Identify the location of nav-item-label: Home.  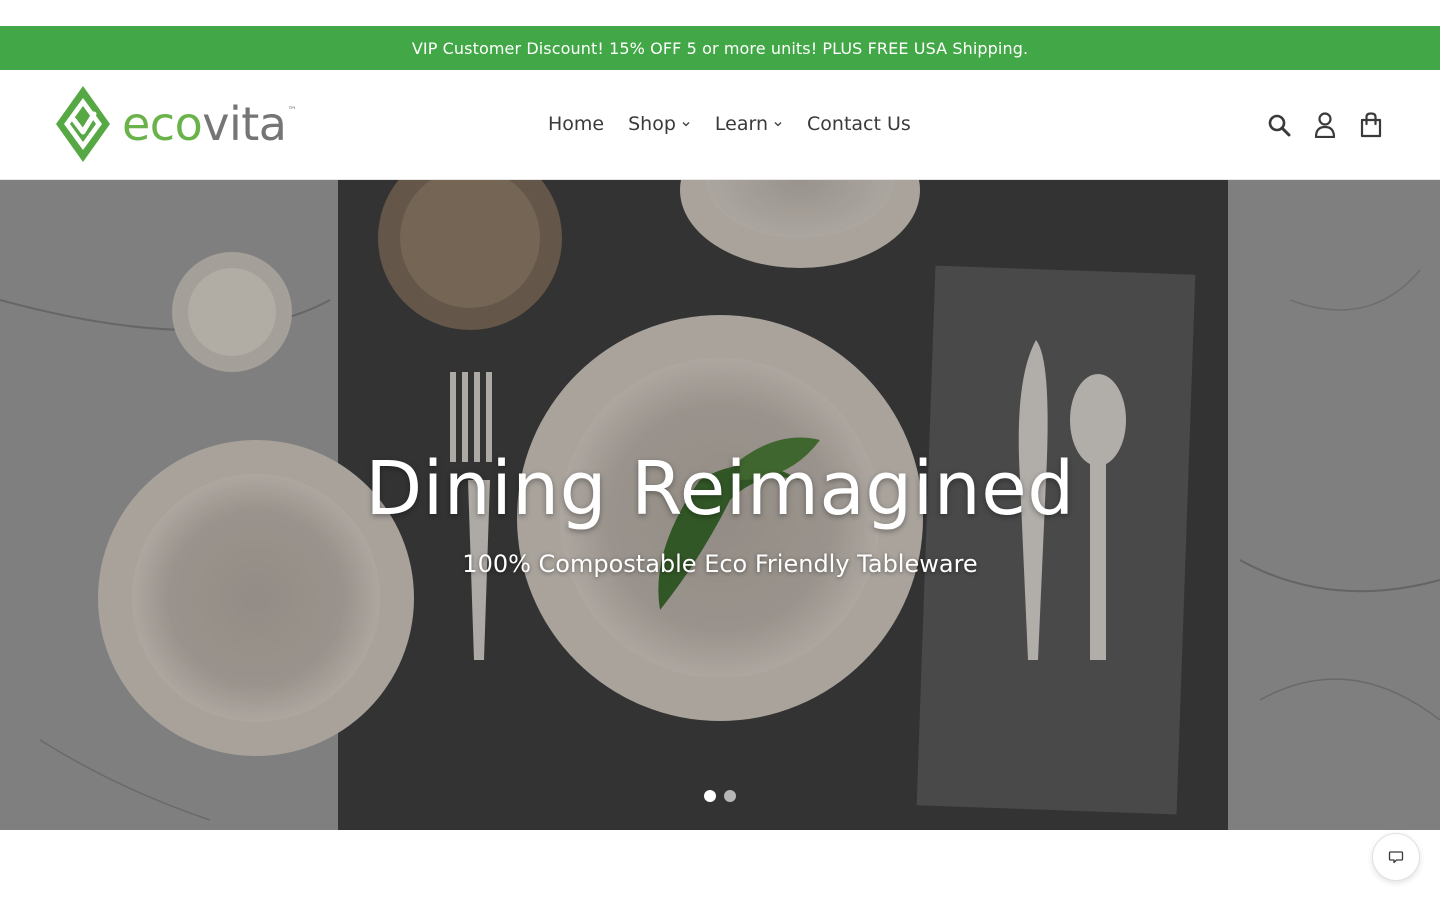
(576, 124).